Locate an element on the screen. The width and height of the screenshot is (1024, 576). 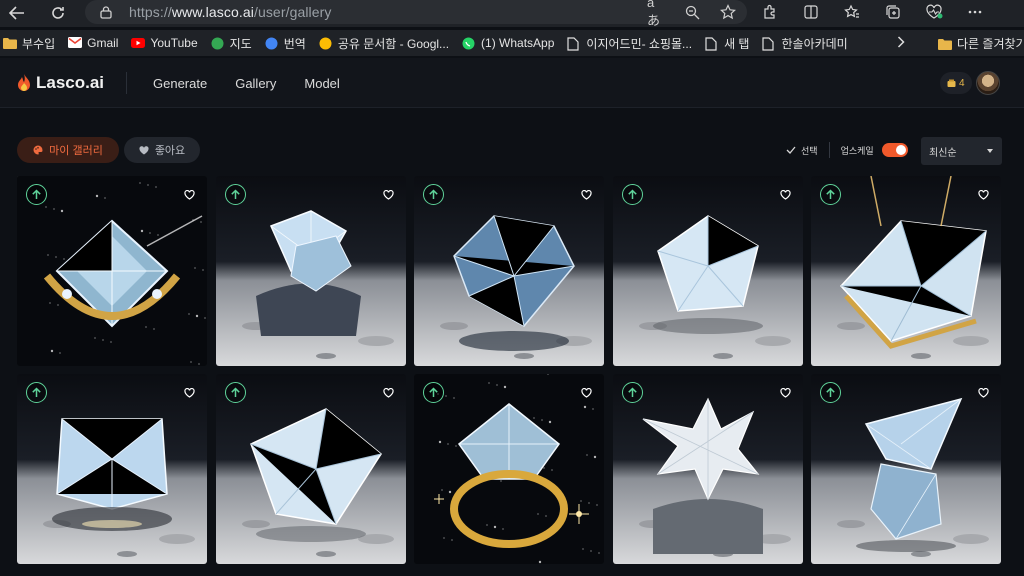
bookmarks-overflow-chevron-icon is located at coordinates (901, 43).